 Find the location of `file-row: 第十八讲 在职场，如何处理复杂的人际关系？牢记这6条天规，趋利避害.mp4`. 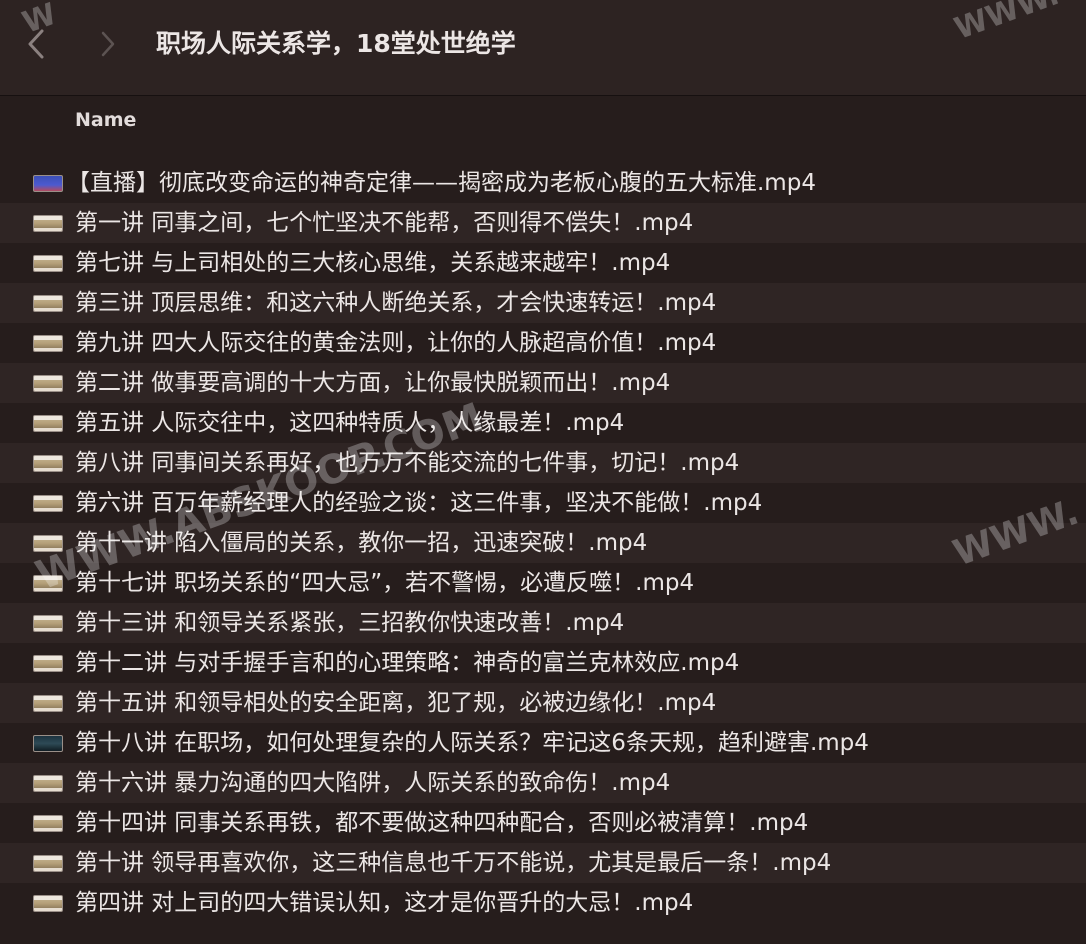

file-row: 第十八讲 在职场，如何处理复杂的人际关系？牢记这6条天规，趋利避害.mp4 is located at coordinates (543, 743).